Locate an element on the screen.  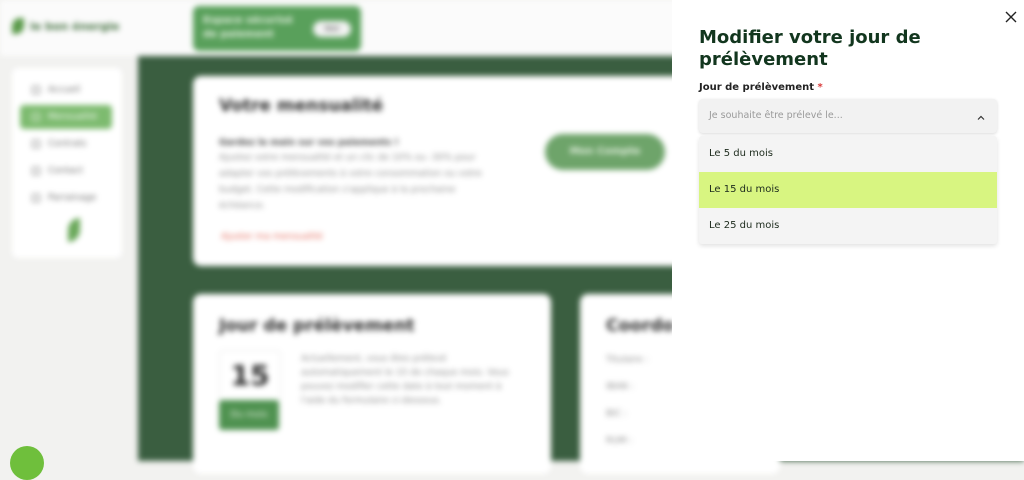
sidebar-item-parrainage: Parrainage is located at coordinates (66, 198).